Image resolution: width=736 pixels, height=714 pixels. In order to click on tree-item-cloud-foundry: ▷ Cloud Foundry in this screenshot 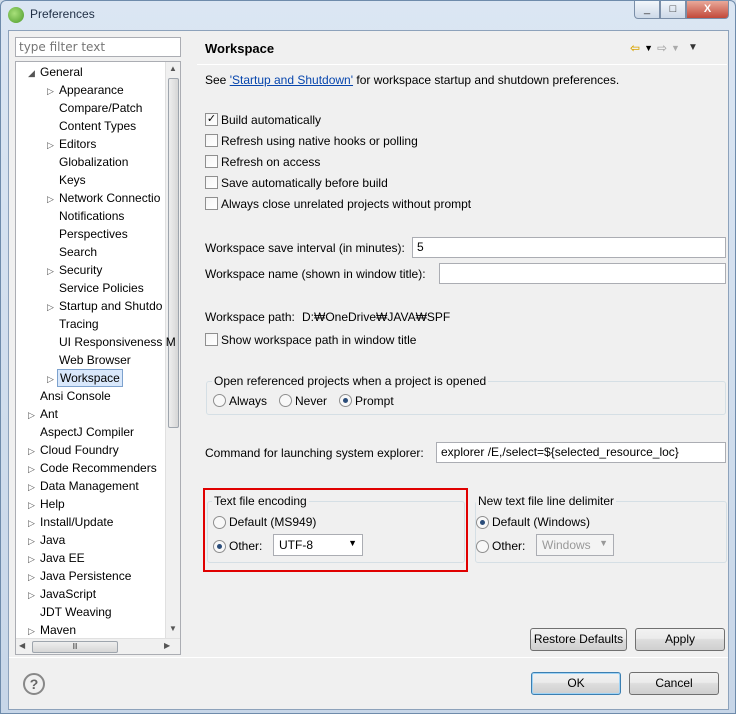, I will do `click(74, 452)`.